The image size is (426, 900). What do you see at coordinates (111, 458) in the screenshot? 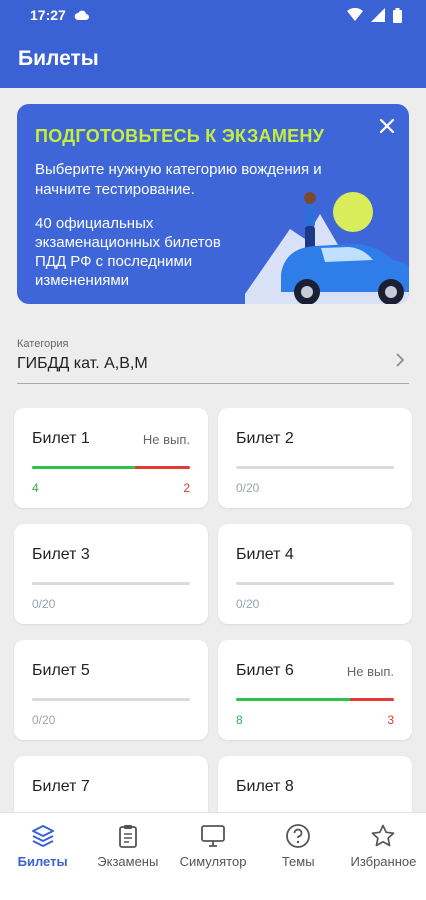
I see `ticket-card: Билет 1 Не вып. 4 2` at bounding box center [111, 458].